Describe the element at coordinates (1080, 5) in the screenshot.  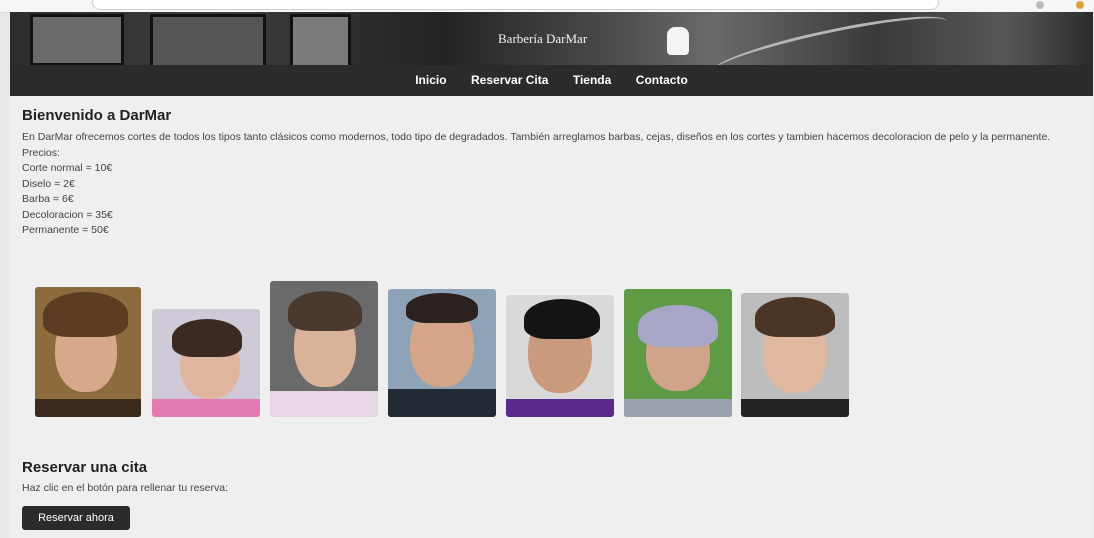
I see `extension-icon` at that location.